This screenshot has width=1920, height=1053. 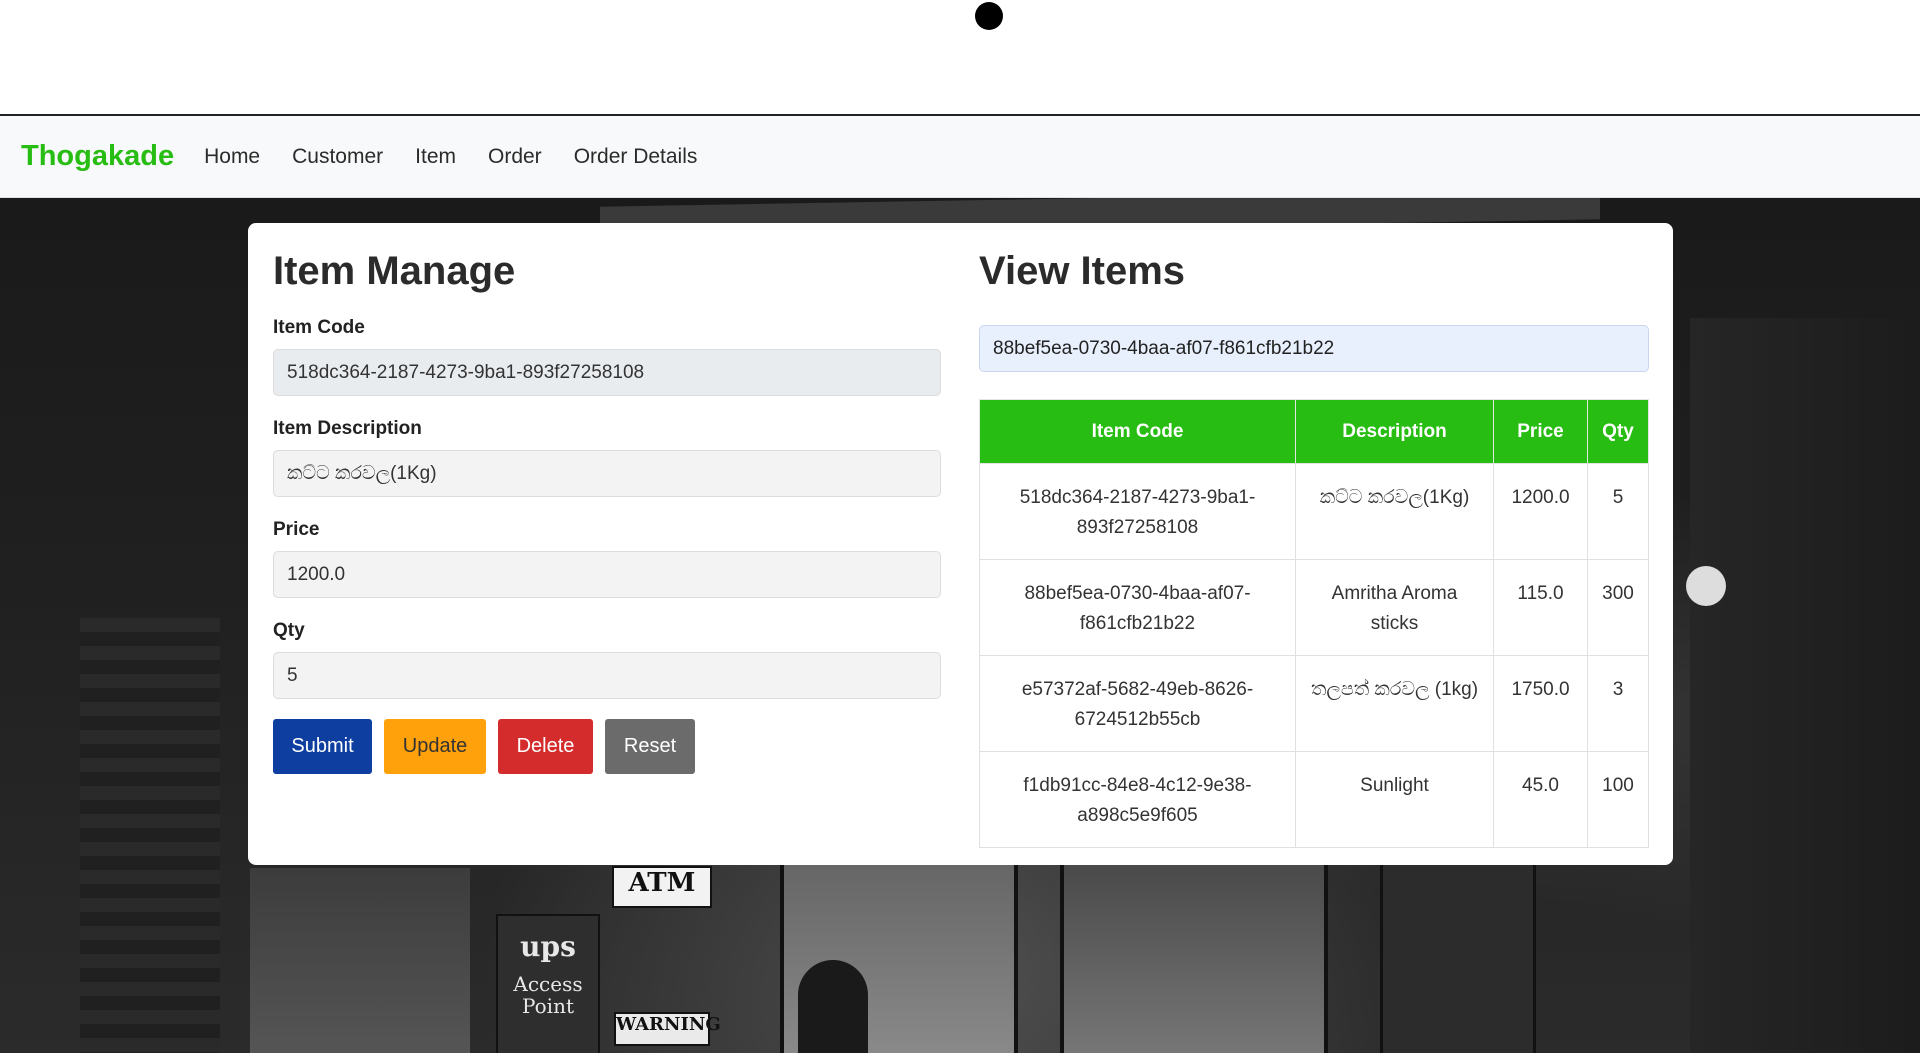 I want to click on bg-ups-sign: ups Access Point, so click(x=548, y=983).